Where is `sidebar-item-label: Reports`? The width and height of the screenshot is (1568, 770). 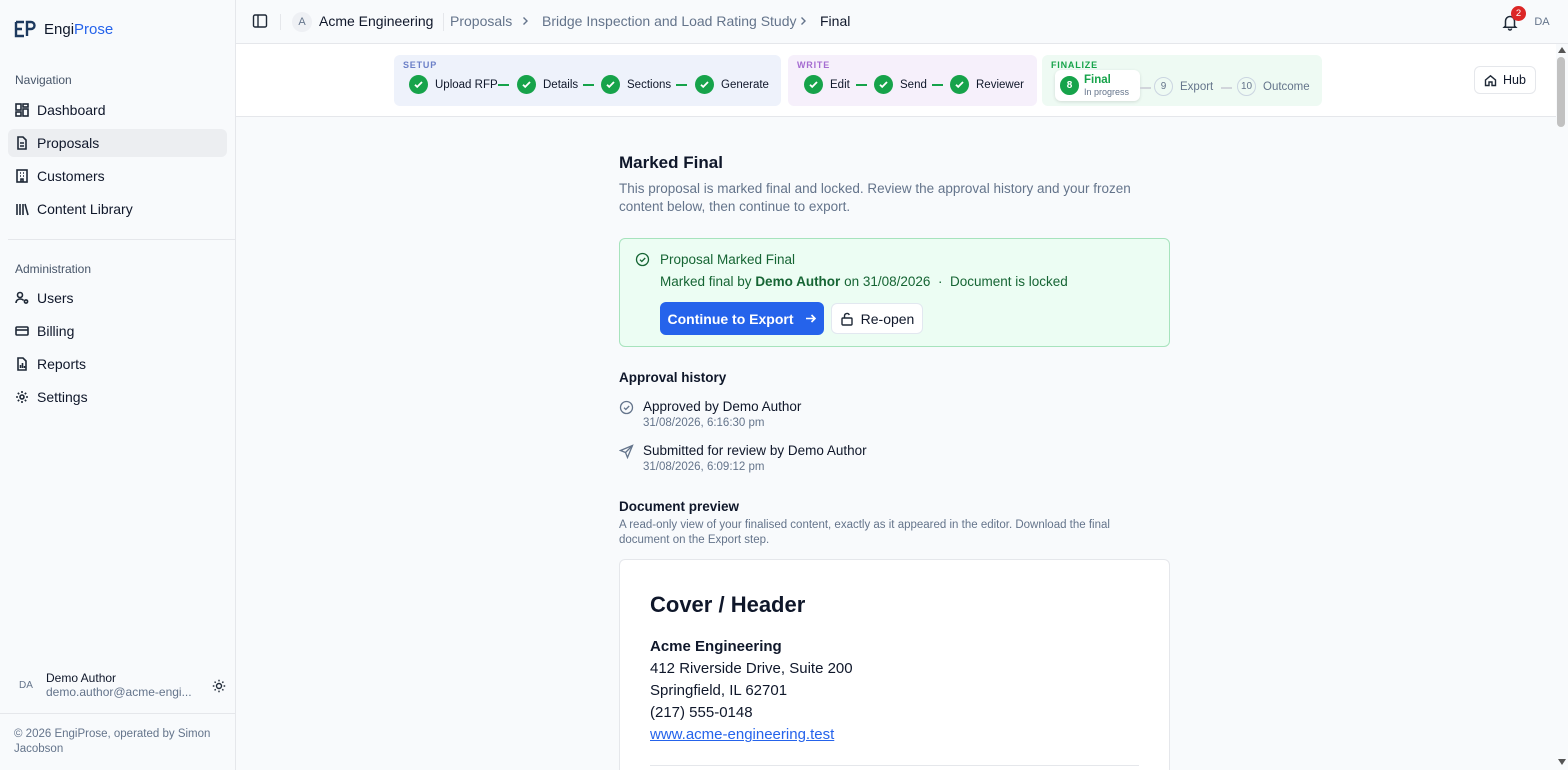 sidebar-item-label: Reports is located at coordinates (62, 364).